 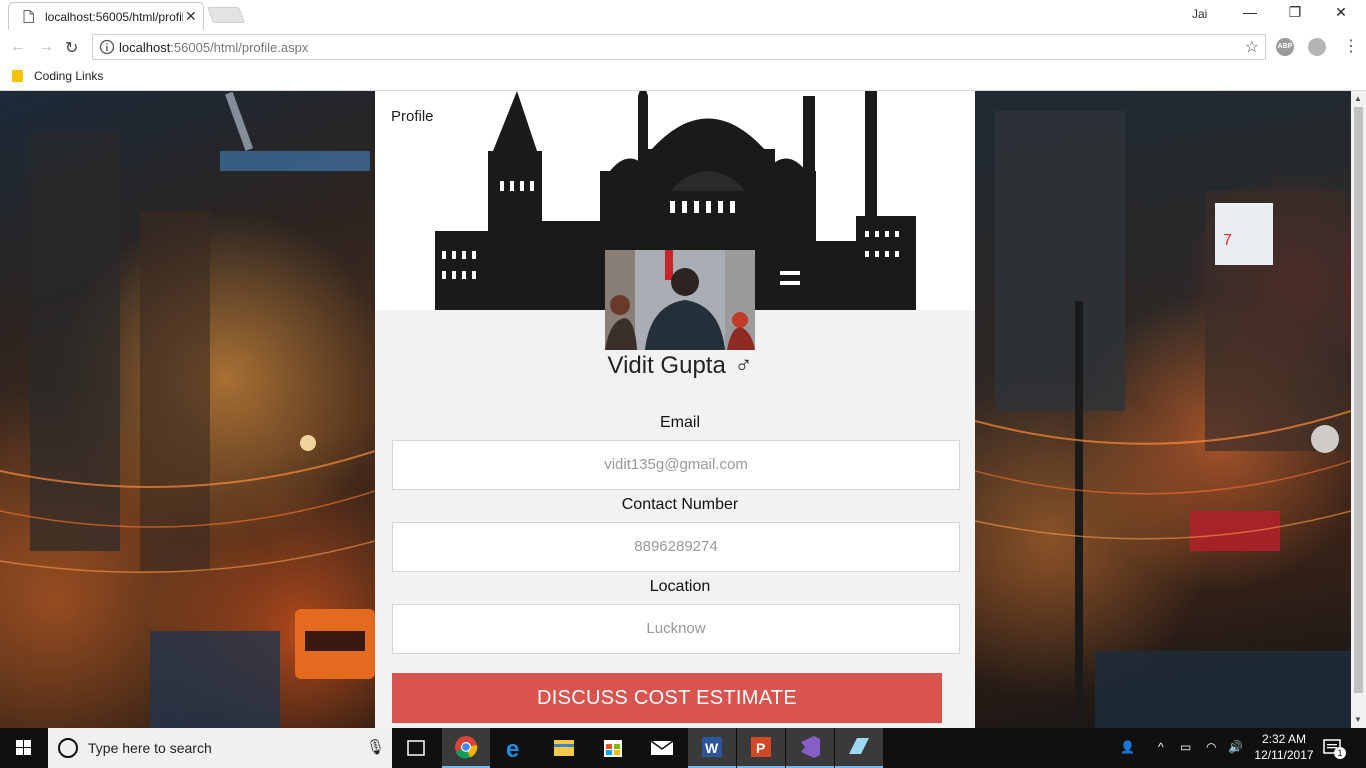 I want to click on taskbar-chrome, so click(x=466, y=748).